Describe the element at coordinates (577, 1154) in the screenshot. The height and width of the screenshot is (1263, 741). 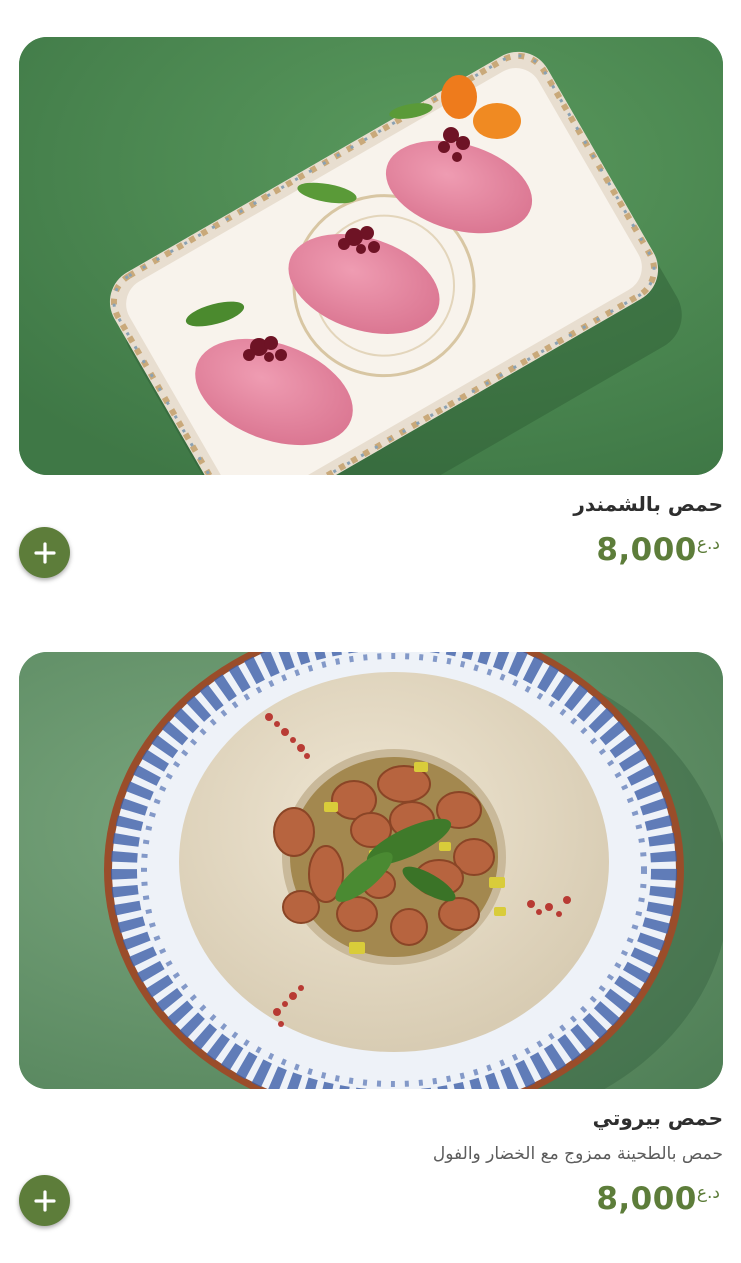
I see `dish-description: حمص بالطحينة ممزوج مع الخضار والفول` at that location.